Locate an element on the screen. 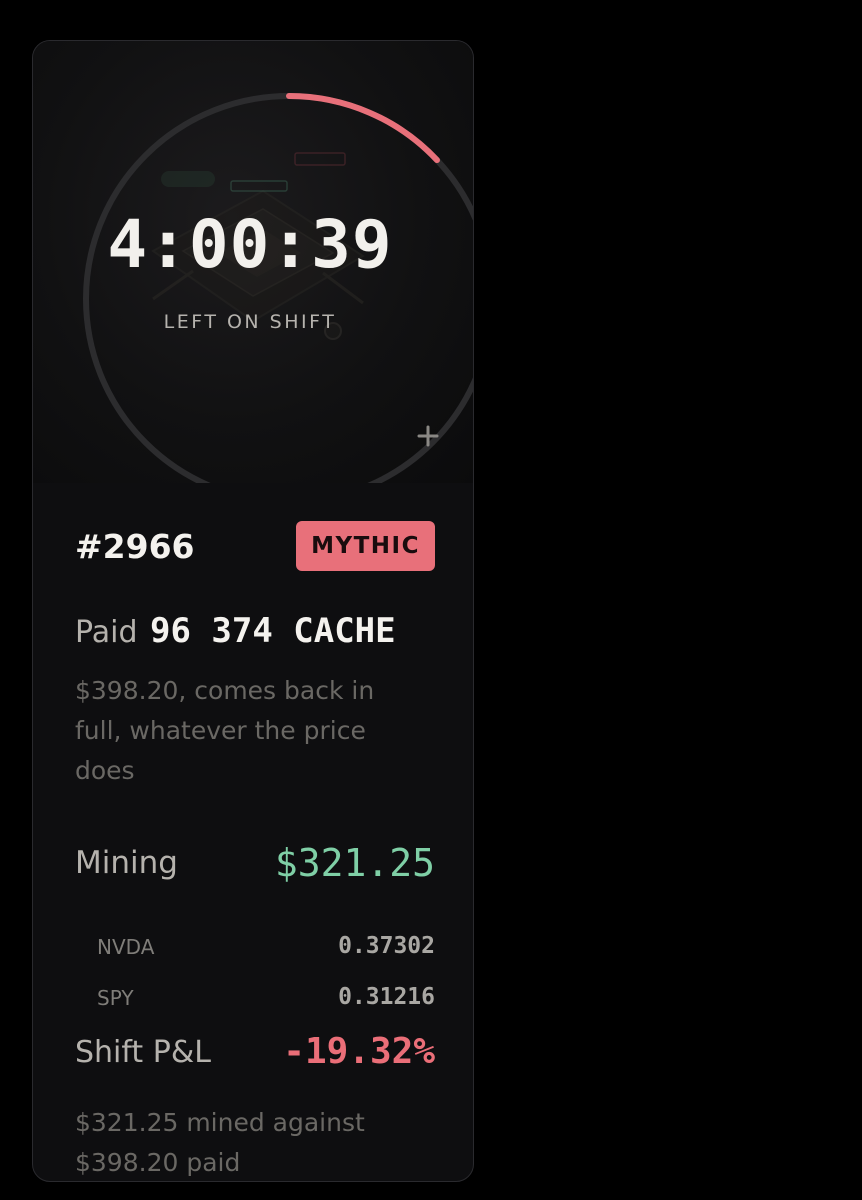 The width and height of the screenshot is (862, 1200). holding-amount: 0.31216 is located at coordinates (386, 997).